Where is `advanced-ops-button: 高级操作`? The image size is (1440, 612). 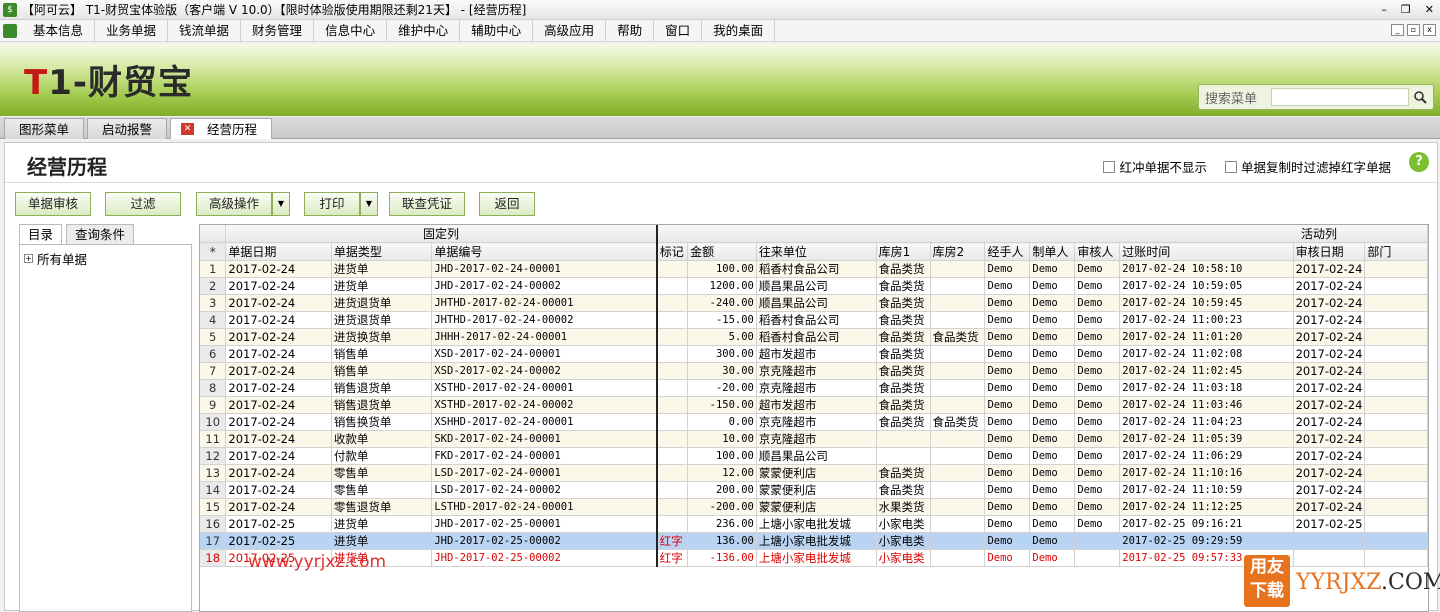 advanced-ops-button: 高级操作 is located at coordinates (234, 204).